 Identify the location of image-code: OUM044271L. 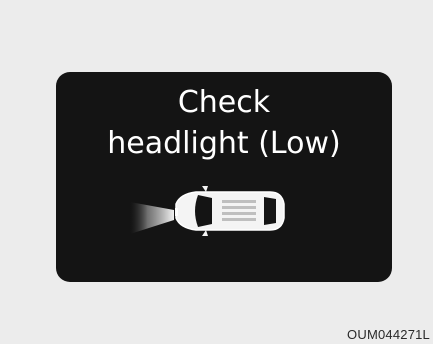
(388, 334).